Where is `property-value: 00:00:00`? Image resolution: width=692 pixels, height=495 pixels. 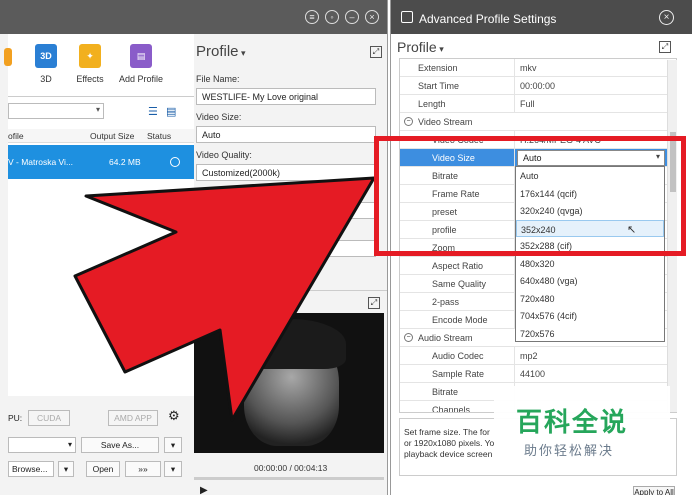 property-value: 00:00:00 is located at coordinates (537, 86).